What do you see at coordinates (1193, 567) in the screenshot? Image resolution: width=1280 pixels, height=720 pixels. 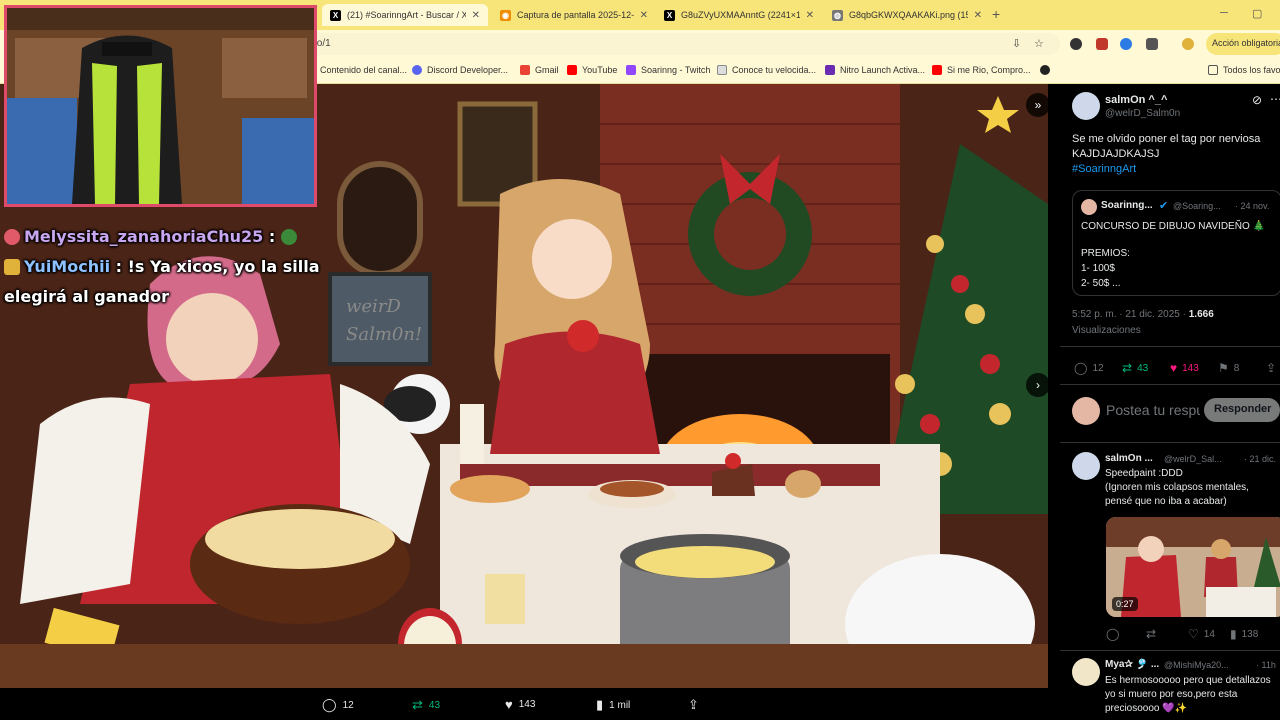 I see `video-thumbnail: 0:27` at bounding box center [1193, 567].